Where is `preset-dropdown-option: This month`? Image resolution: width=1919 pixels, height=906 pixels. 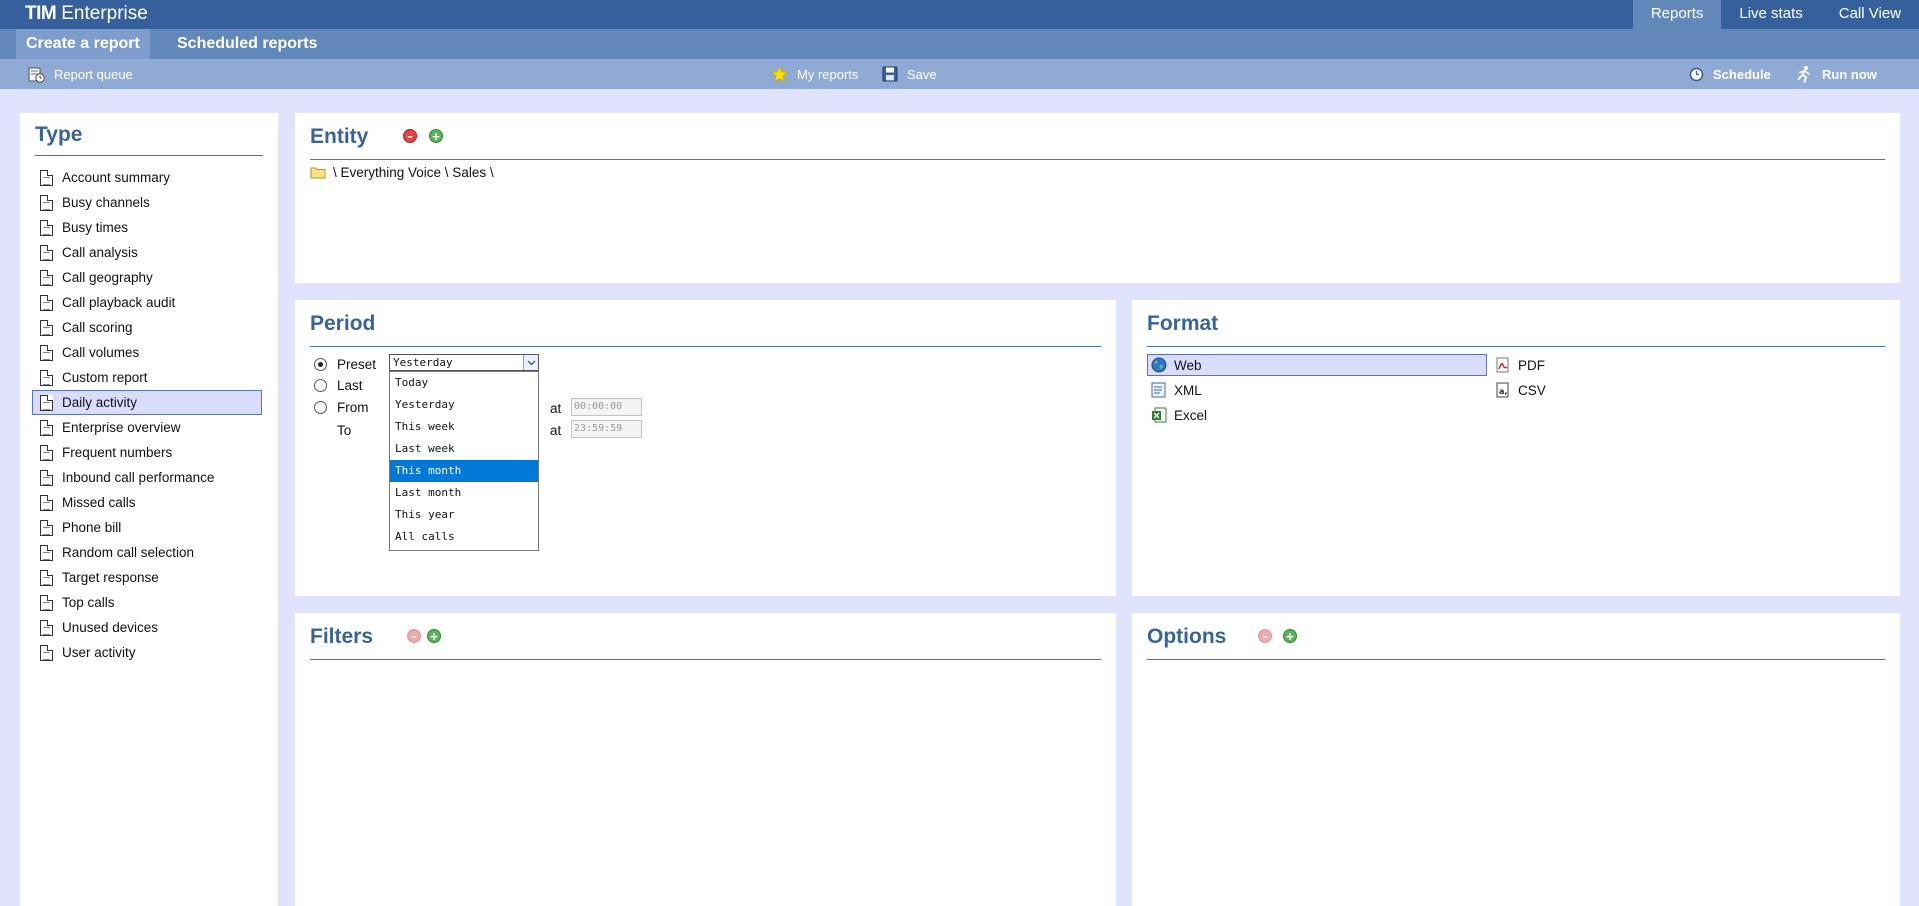 preset-dropdown-option: This month is located at coordinates (464, 471).